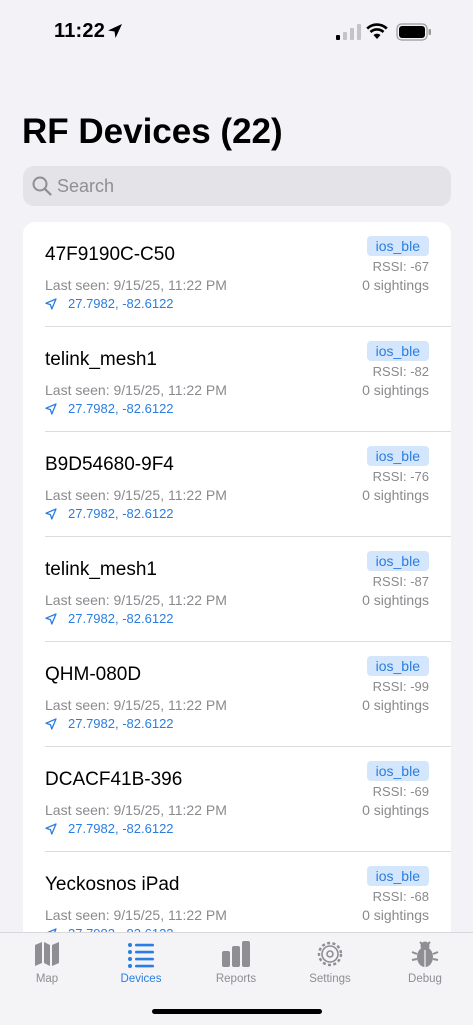 The width and height of the screenshot is (473, 1025). I want to click on cellular-signal-icon, so click(348, 32).